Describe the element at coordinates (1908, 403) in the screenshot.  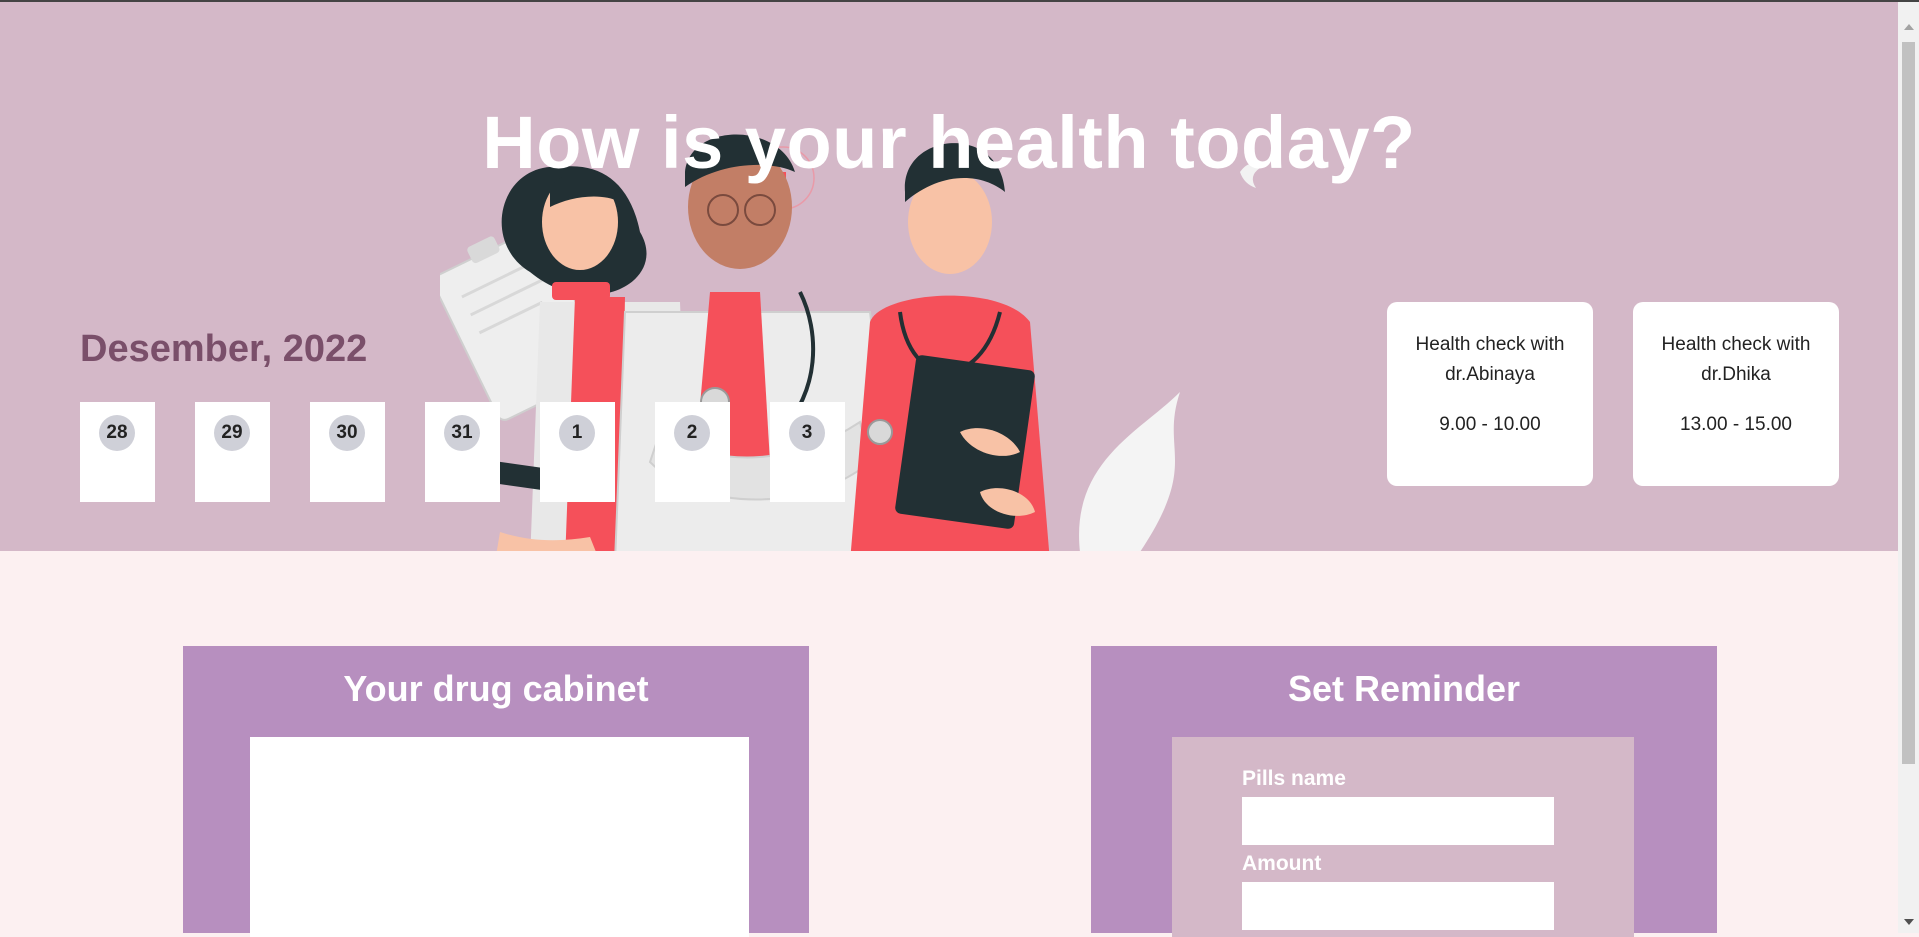
I see `scrollbar-thumb` at that location.